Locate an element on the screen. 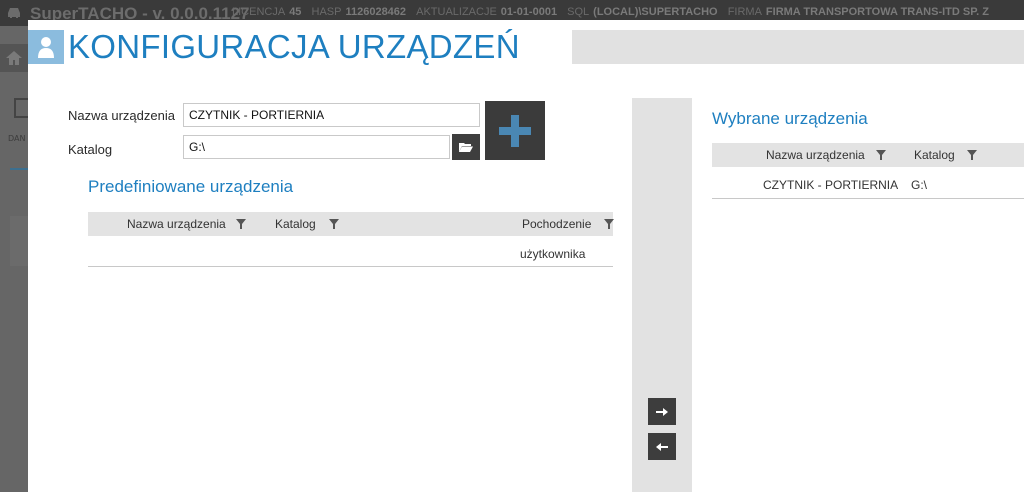  browse-folder-button is located at coordinates (466, 147).